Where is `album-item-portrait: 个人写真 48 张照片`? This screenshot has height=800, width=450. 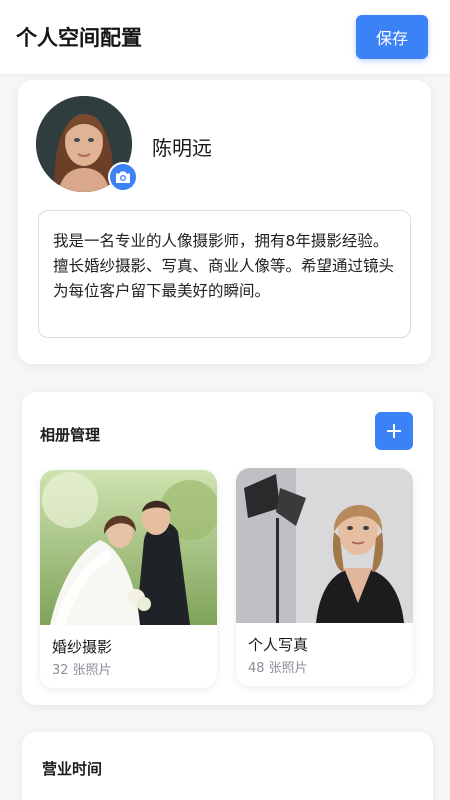 album-item-portrait: 个人写真 48 张照片 is located at coordinates (324, 577).